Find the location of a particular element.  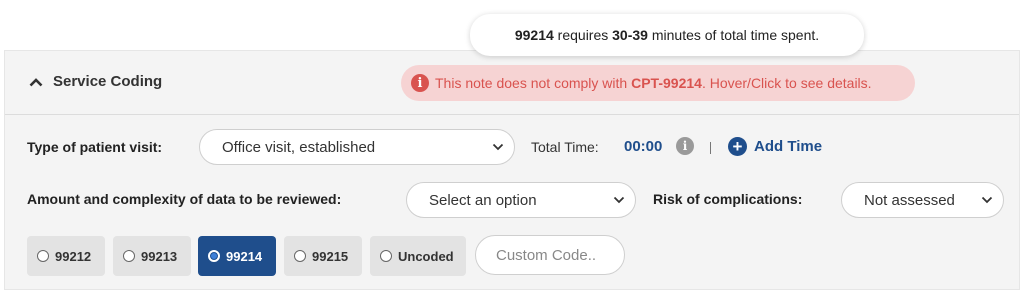

code-option-99215: 99215 is located at coordinates (323, 256).